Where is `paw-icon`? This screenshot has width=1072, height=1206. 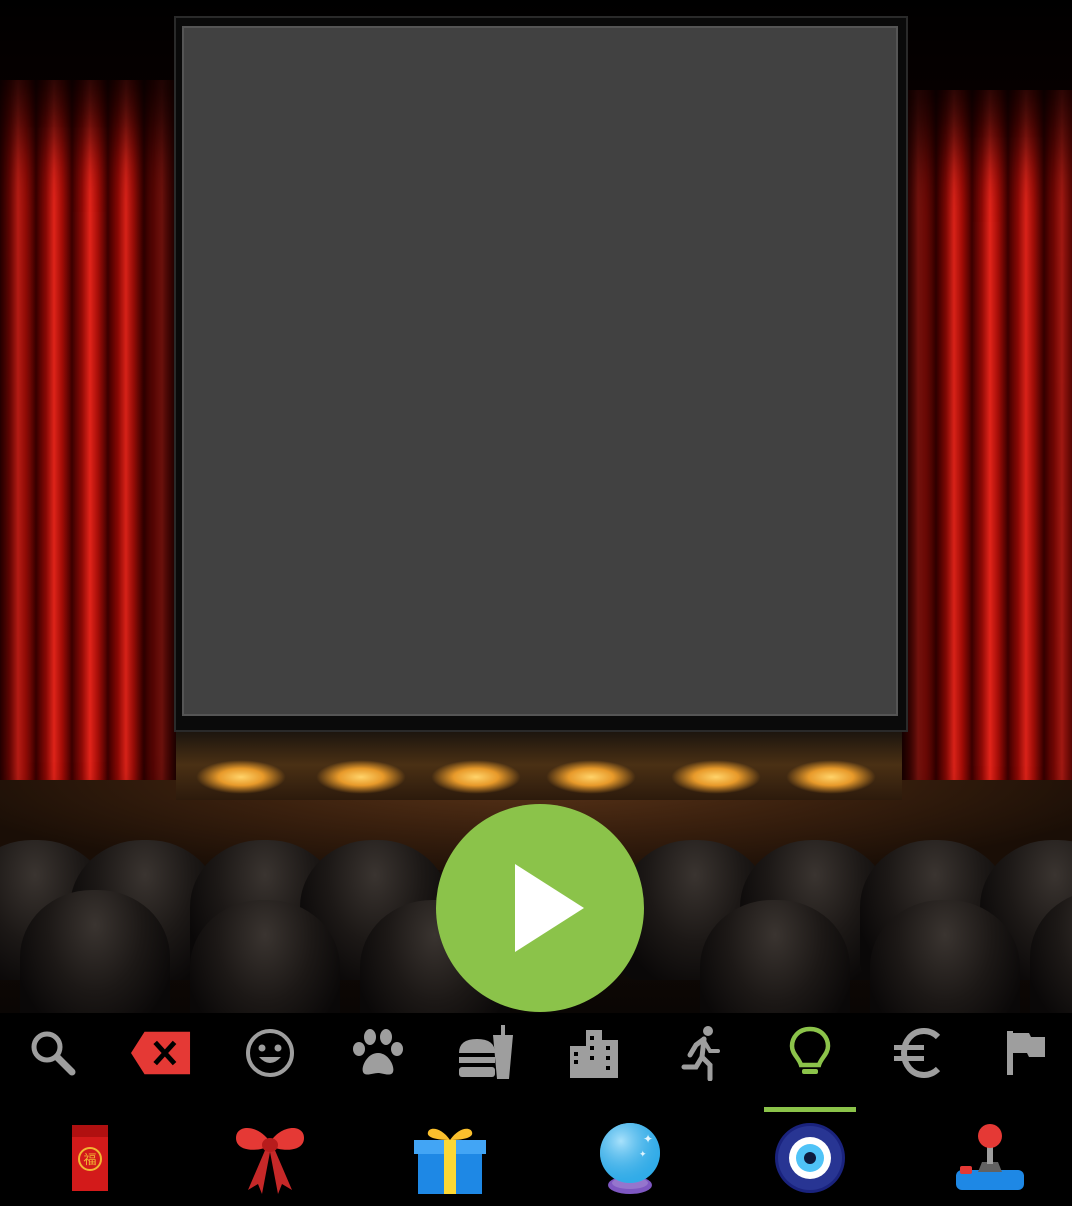 paw-icon is located at coordinates (378, 1053).